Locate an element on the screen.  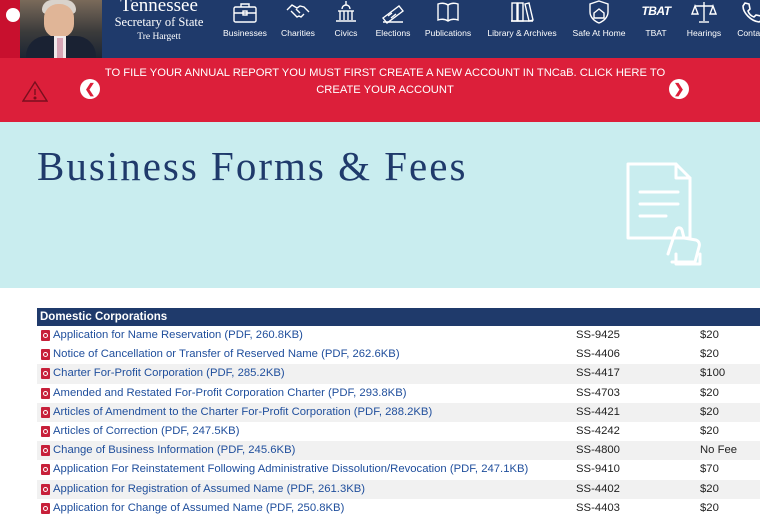
form-fee: No Fee is located at coordinates (719, 450).